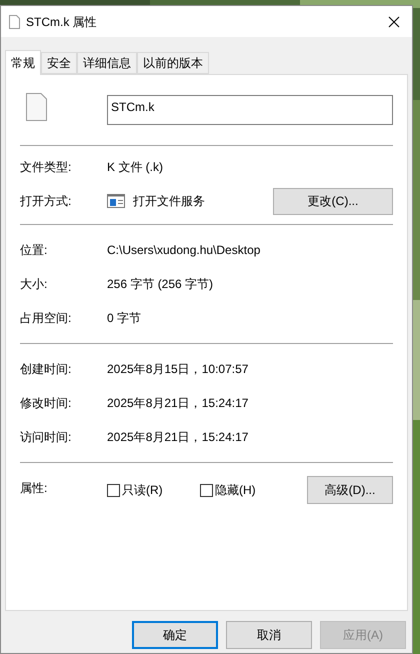  What do you see at coordinates (269, 635) in the screenshot?
I see `dialog-button: 取消` at bounding box center [269, 635].